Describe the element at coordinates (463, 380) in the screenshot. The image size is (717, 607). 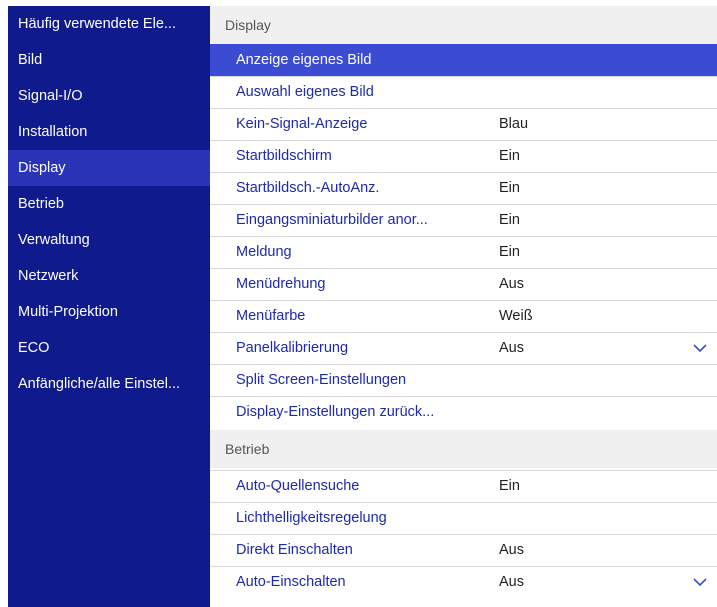
I see `menu-row-split-screen: Split Screen-Einstellungen` at that location.